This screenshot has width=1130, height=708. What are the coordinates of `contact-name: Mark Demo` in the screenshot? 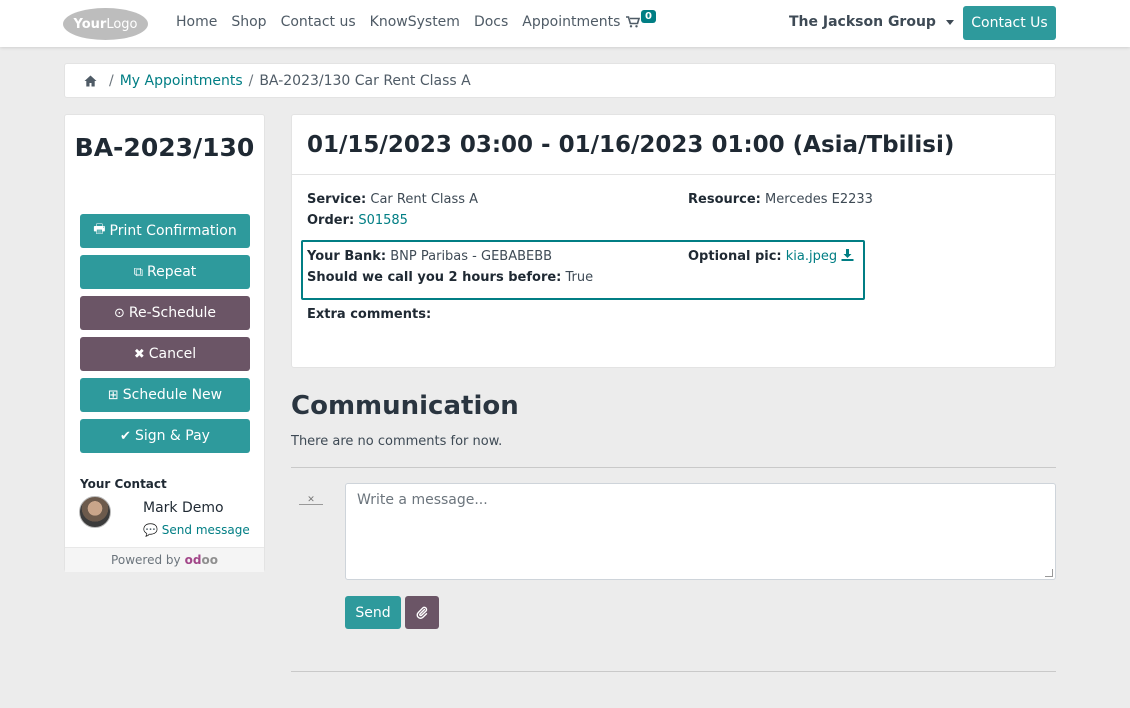 It's located at (183, 508).